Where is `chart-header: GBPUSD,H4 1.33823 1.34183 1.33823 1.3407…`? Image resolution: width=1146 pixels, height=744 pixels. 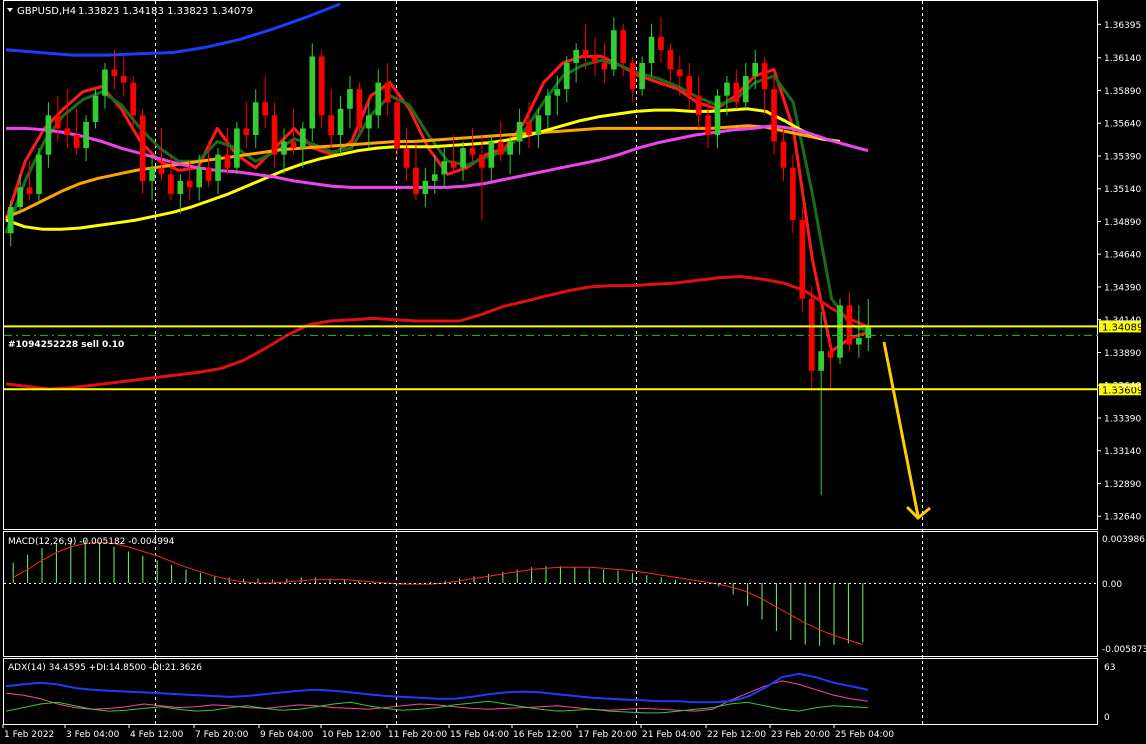 chart-header: GBPUSD,H4 1.33823 1.34183 1.33823 1.3407… is located at coordinates (130, 11).